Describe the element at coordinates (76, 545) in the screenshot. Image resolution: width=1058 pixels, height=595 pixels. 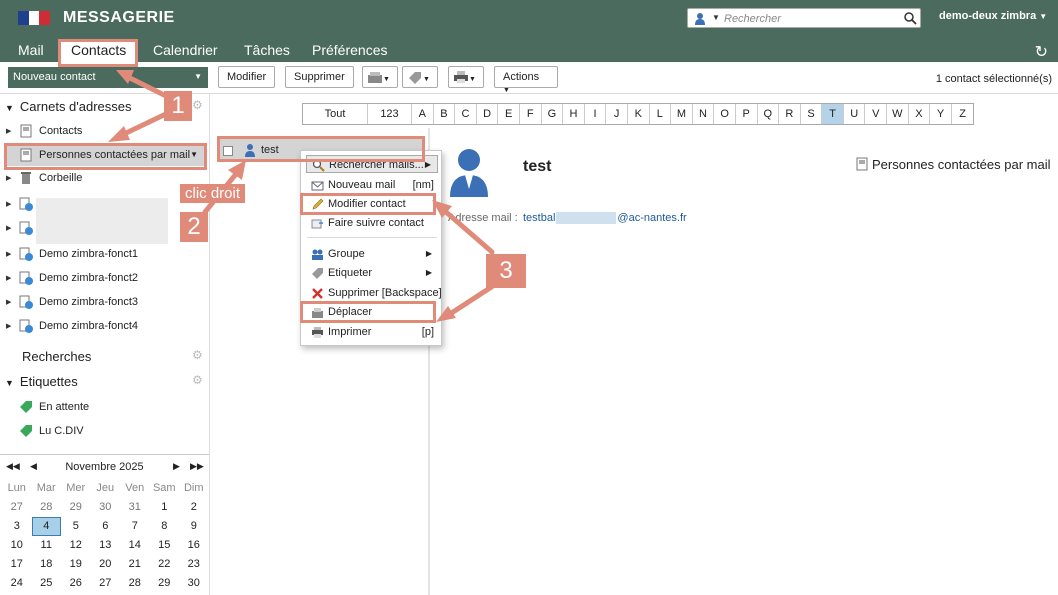
I see `calendar-day: 12` at that location.